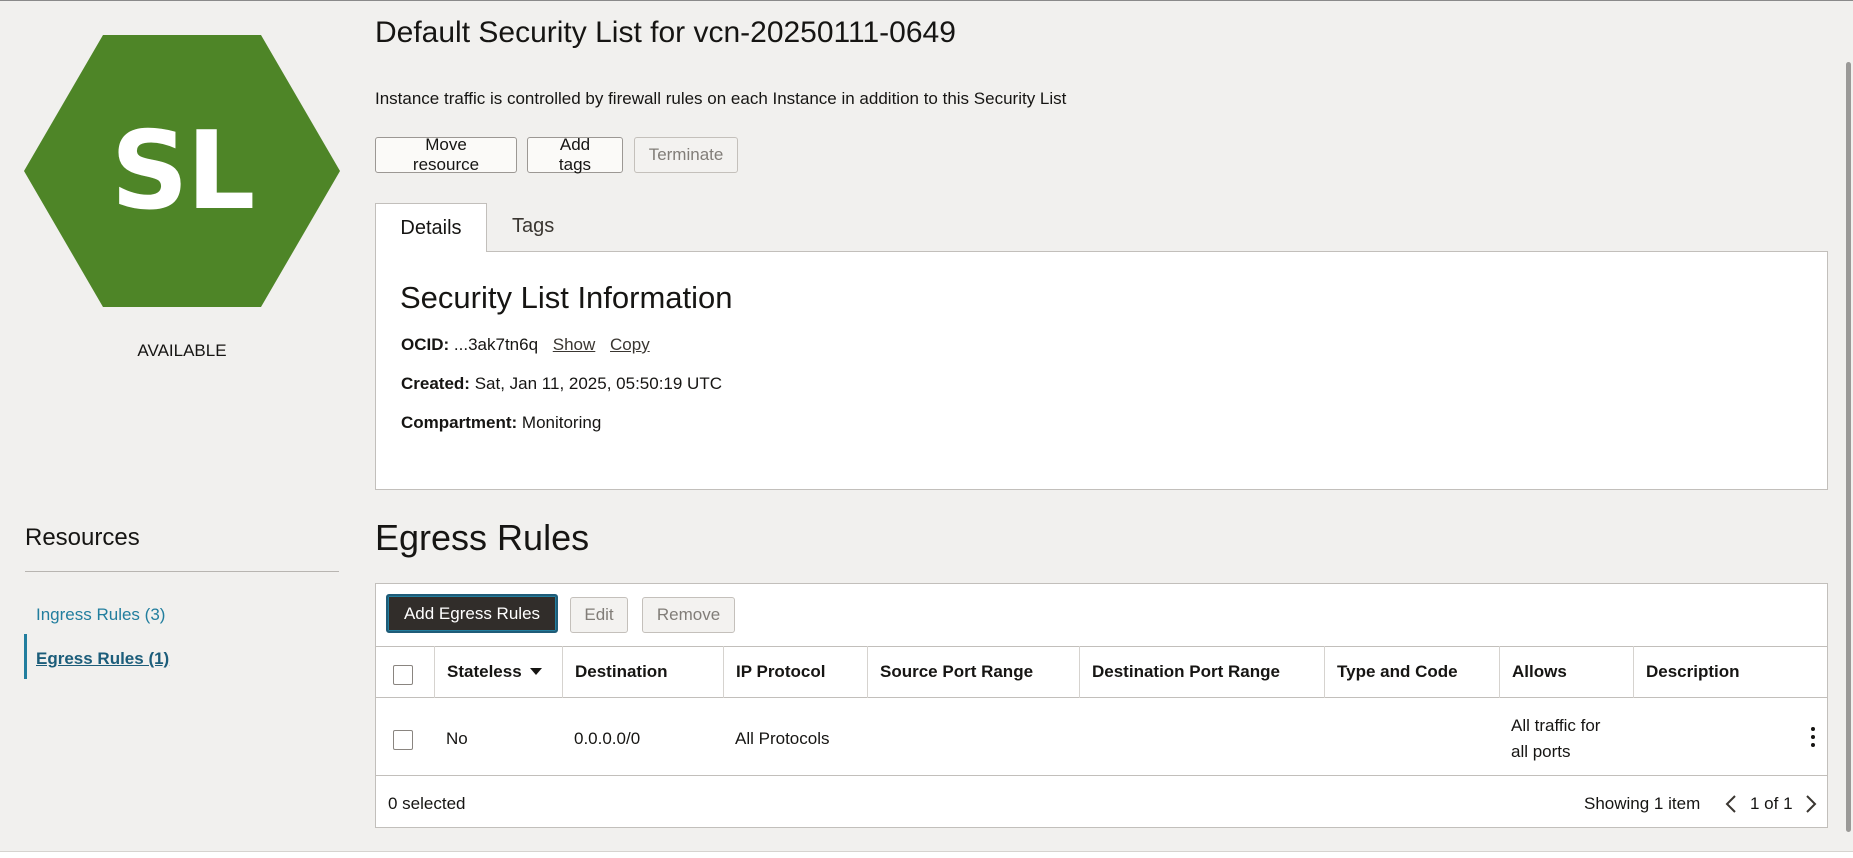  Describe the element at coordinates (1811, 804) in the screenshot. I see `next-page-icon` at that location.